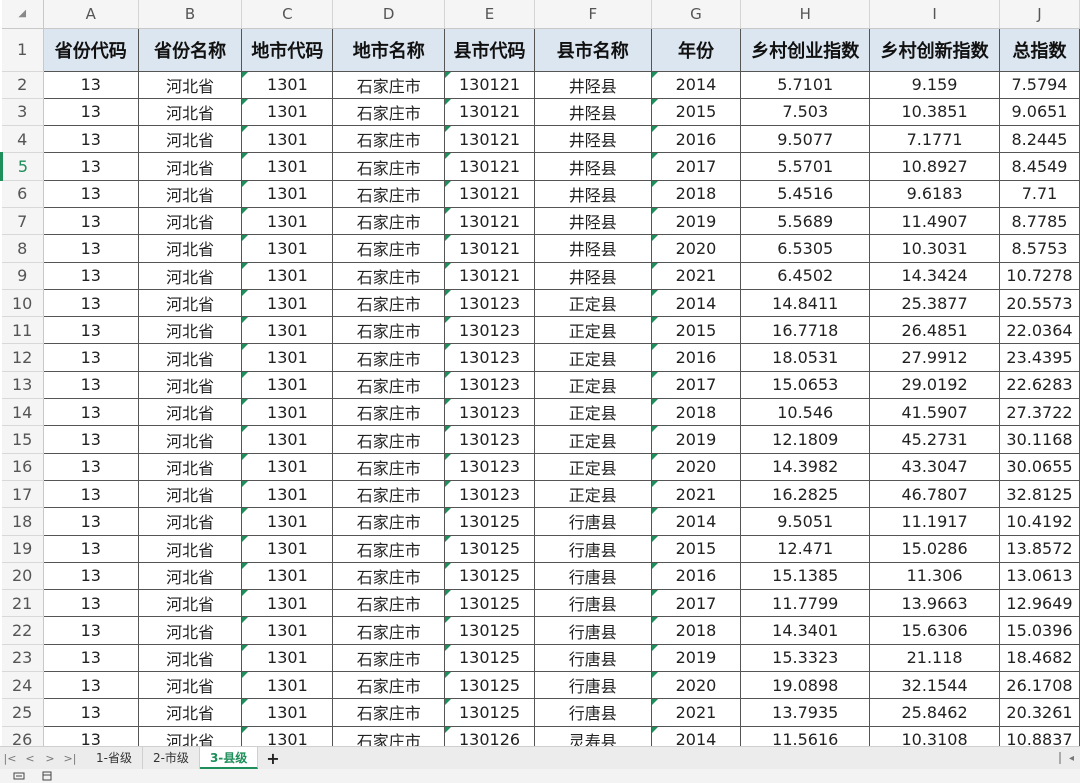  What do you see at coordinates (934, 221) in the screenshot?
I see `data-cell: 11.4907` at bounding box center [934, 221].